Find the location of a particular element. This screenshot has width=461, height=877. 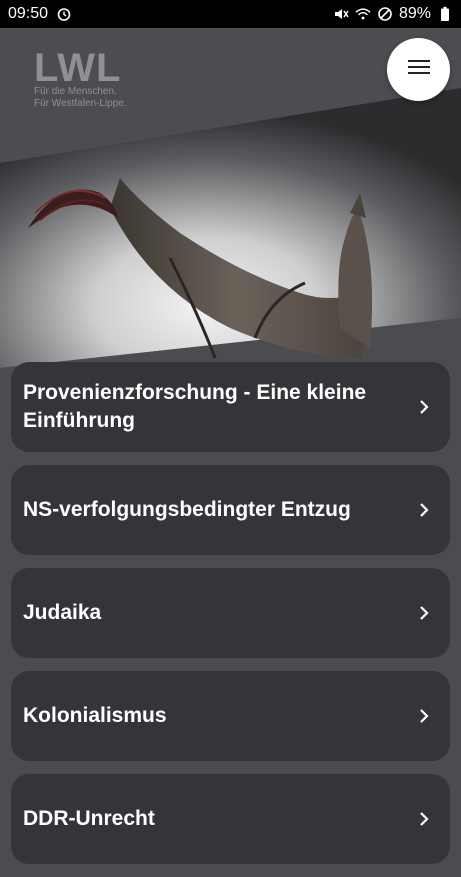

topic-card-ddr-unrecht: DDR-Unrecht is located at coordinates (230, 819).